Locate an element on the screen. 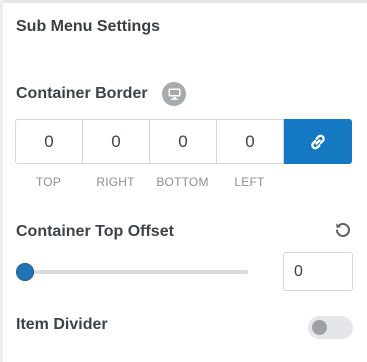 This screenshot has height=362, width=367. border-top-input: 0 is located at coordinates (48, 141).